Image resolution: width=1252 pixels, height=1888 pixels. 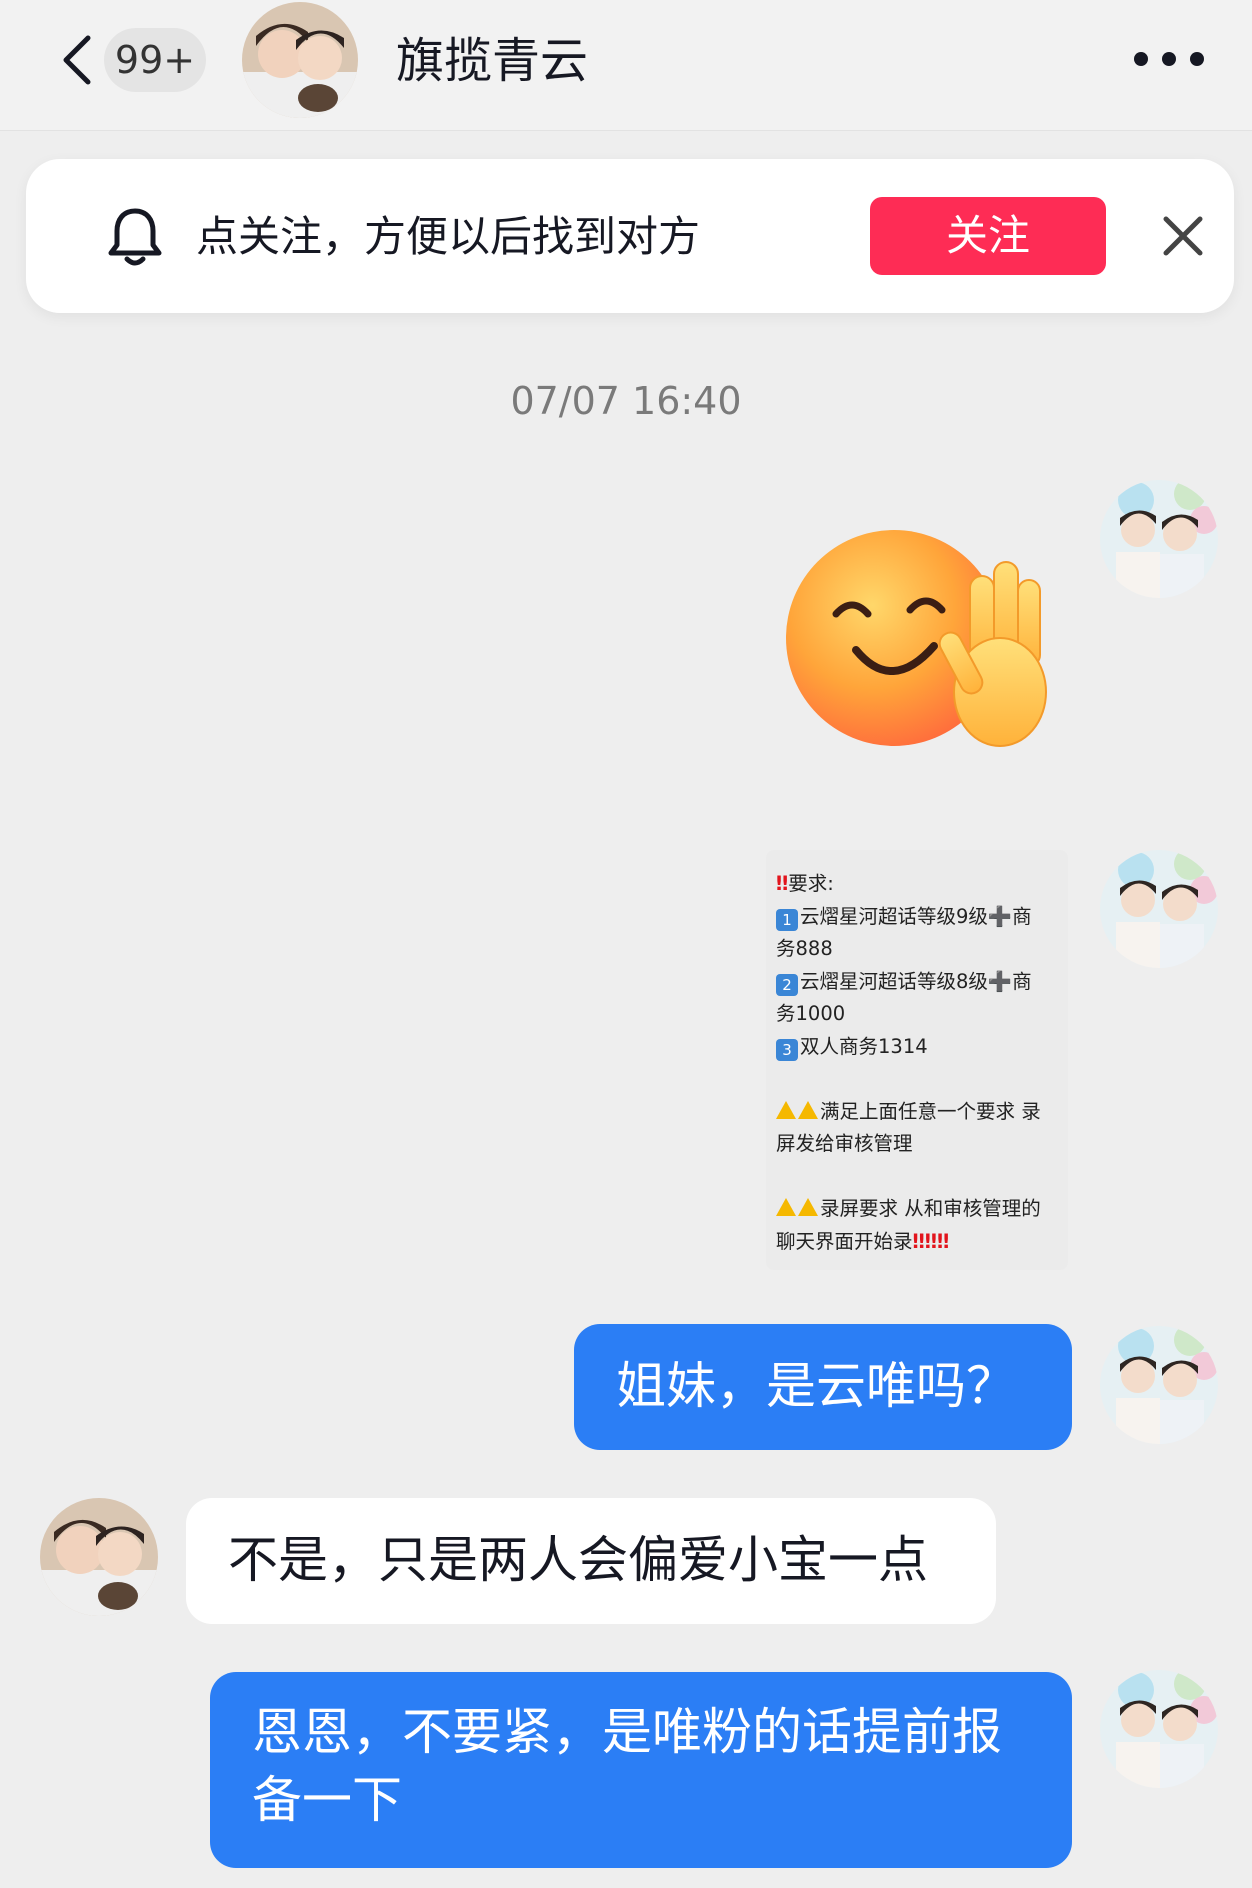 What do you see at coordinates (931, 1241) in the screenshot?
I see `double-exclamation-icon: ‼‼‼` at bounding box center [931, 1241].